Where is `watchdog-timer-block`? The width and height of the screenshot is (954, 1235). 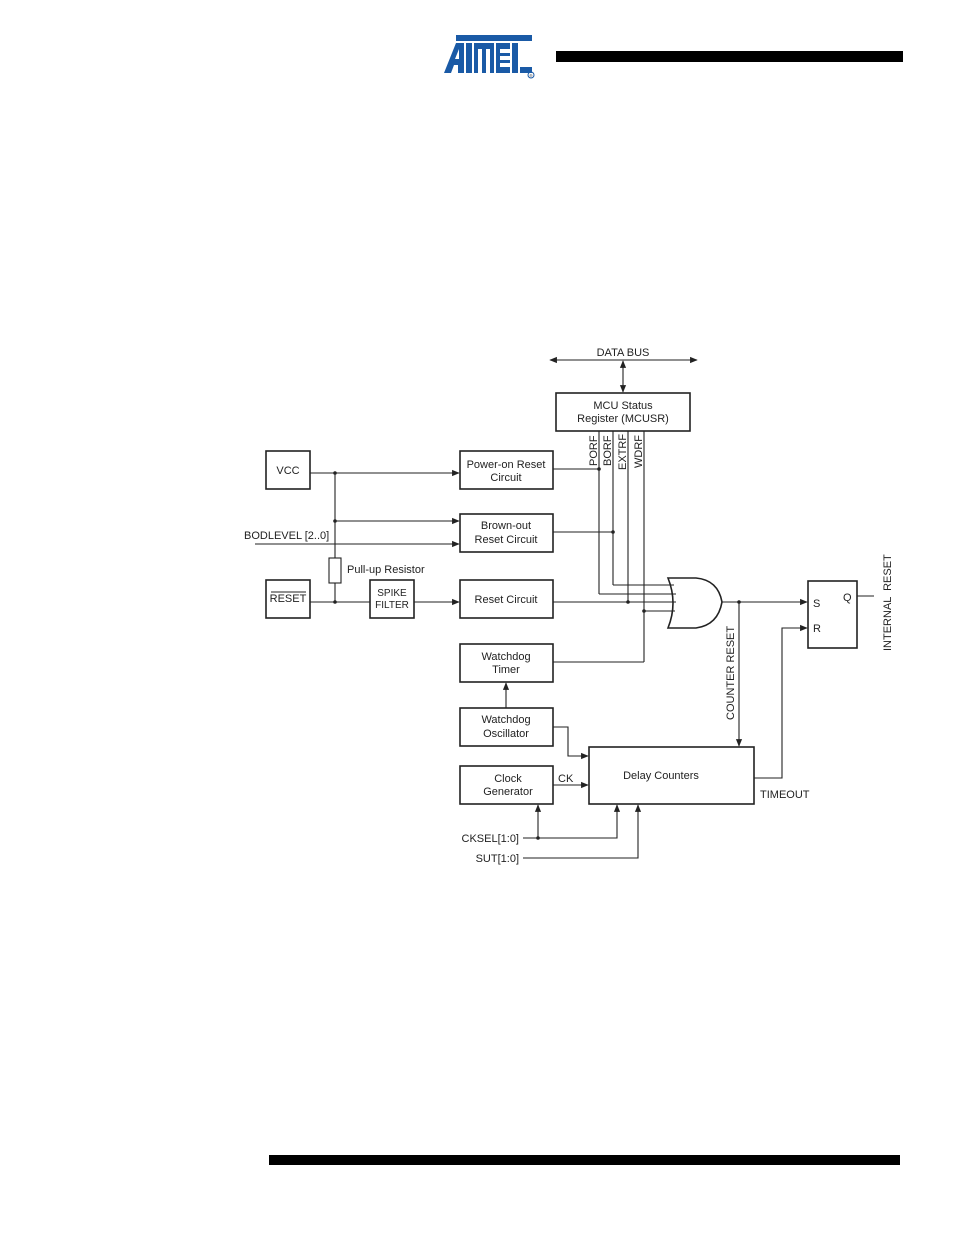 watchdog-timer-block is located at coordinates (506, 663).